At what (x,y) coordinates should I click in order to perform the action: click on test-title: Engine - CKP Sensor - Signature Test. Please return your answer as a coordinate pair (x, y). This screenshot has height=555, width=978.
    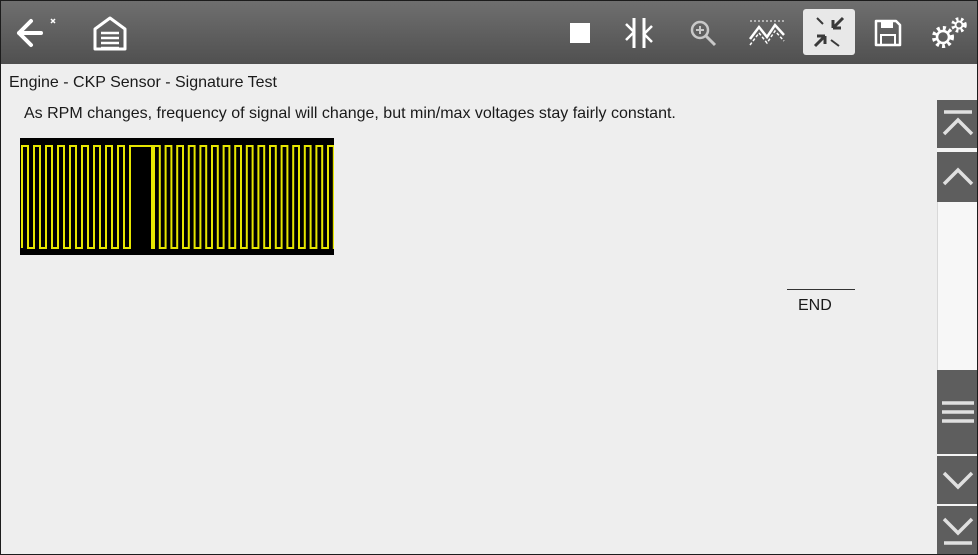
    Looking at the image, I should click on (143, 82).